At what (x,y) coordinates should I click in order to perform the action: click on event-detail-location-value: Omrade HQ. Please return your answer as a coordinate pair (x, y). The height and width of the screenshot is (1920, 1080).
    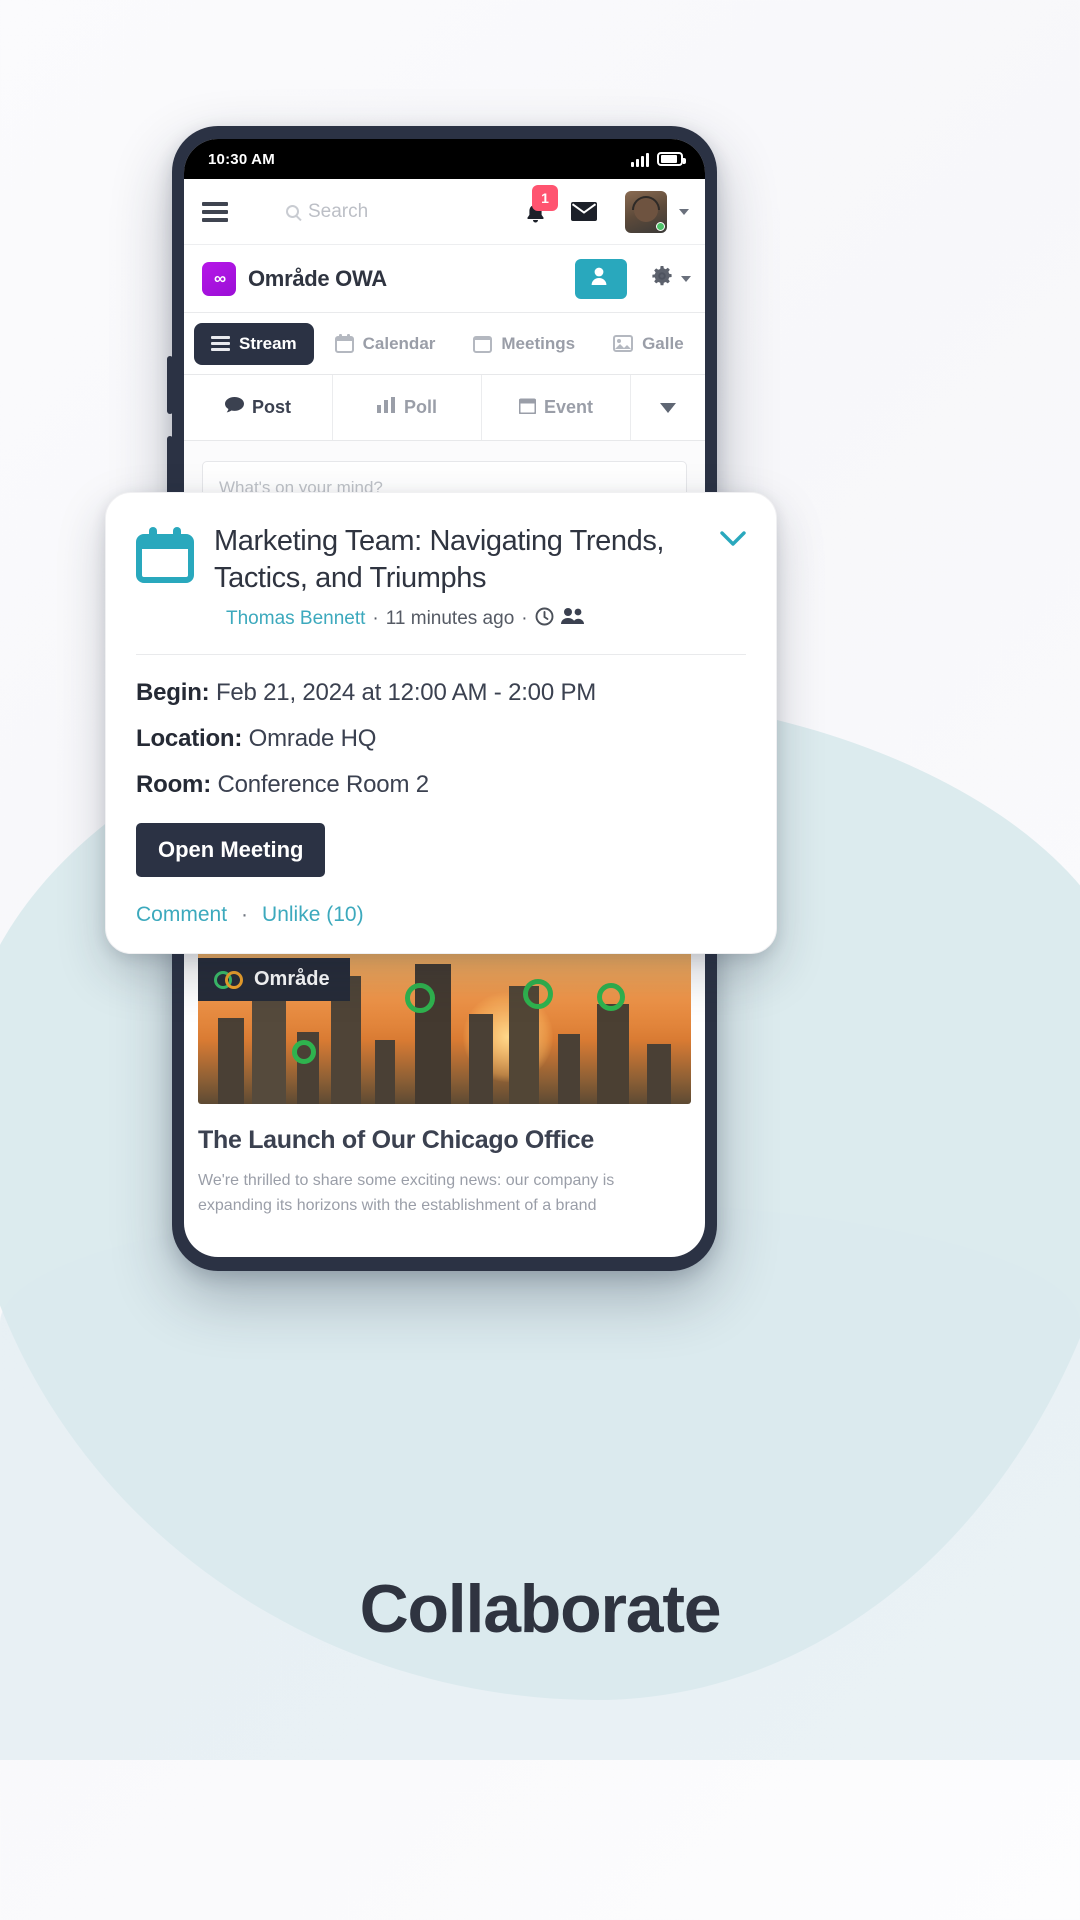
    Looking at the image, I should click on (312, 738).